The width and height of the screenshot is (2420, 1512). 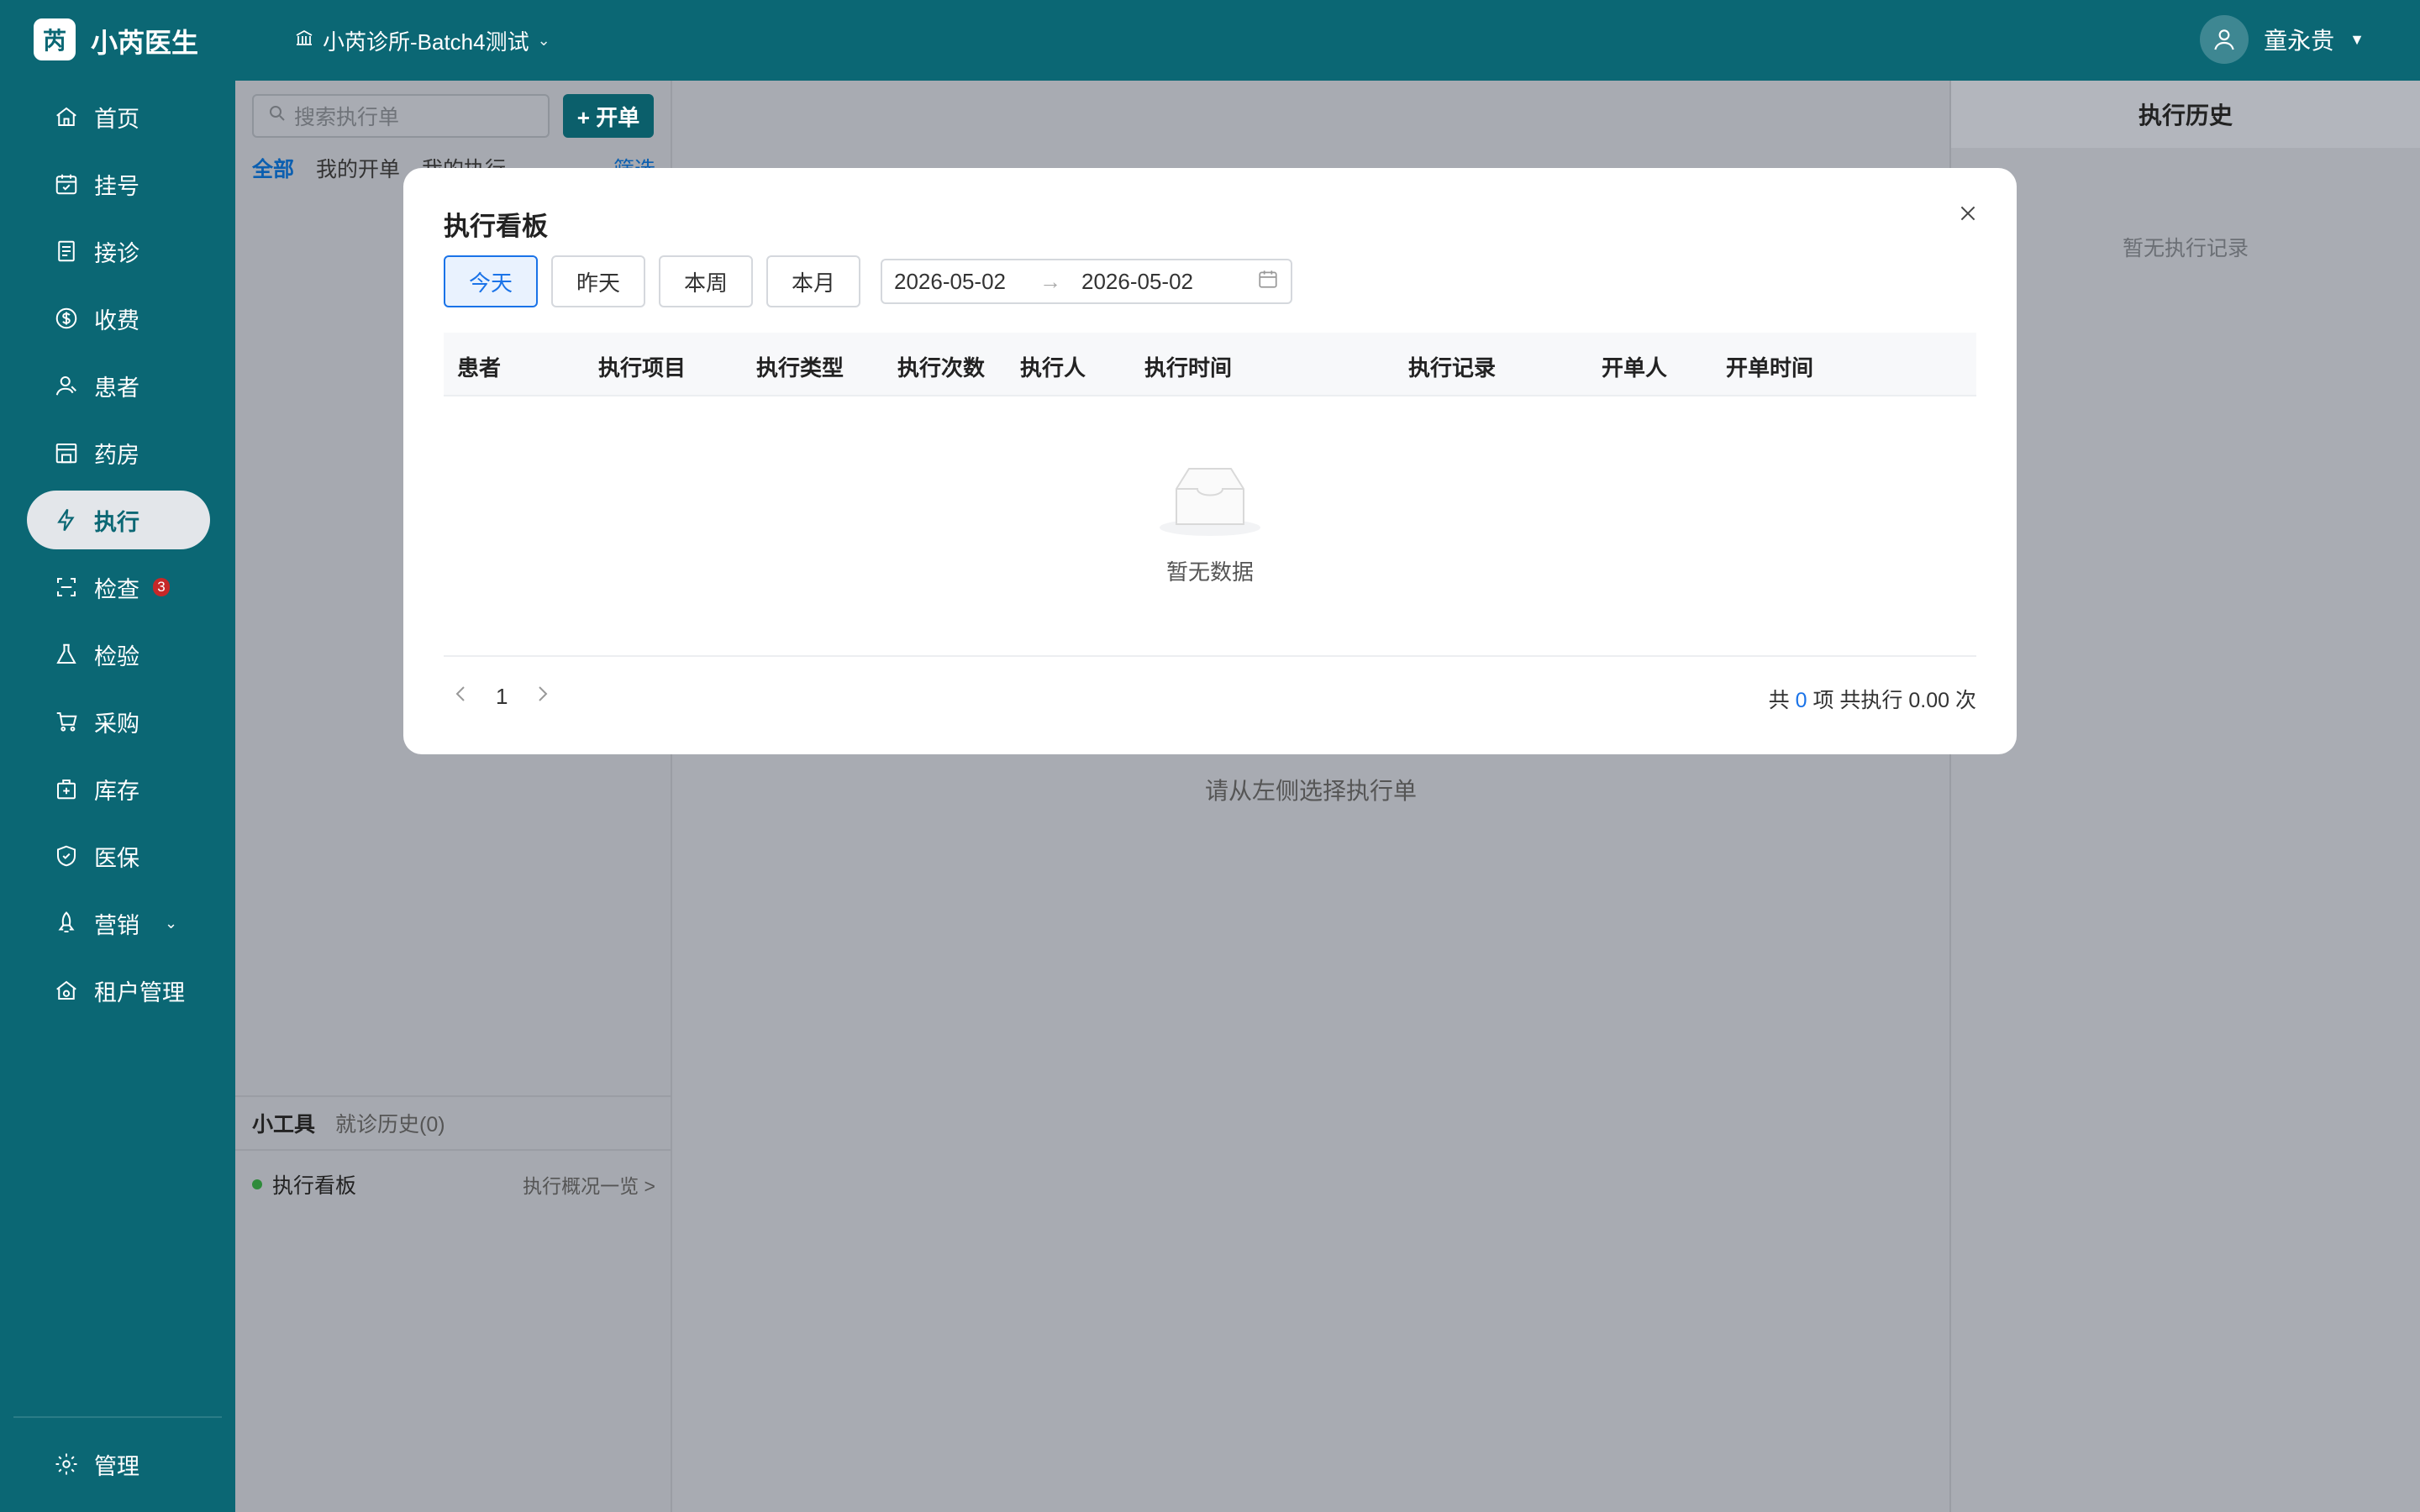 What do you see at coordinates (2224, 39) in the screenshot?
I see `avatar` at bounding box center [2224, 39].